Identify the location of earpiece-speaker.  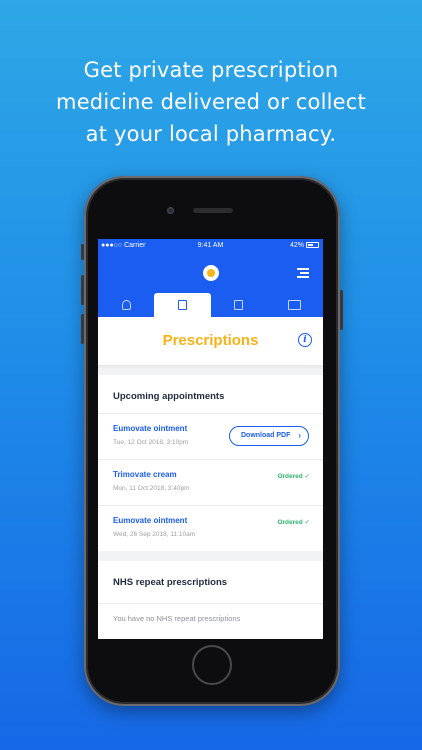
(213, 210).